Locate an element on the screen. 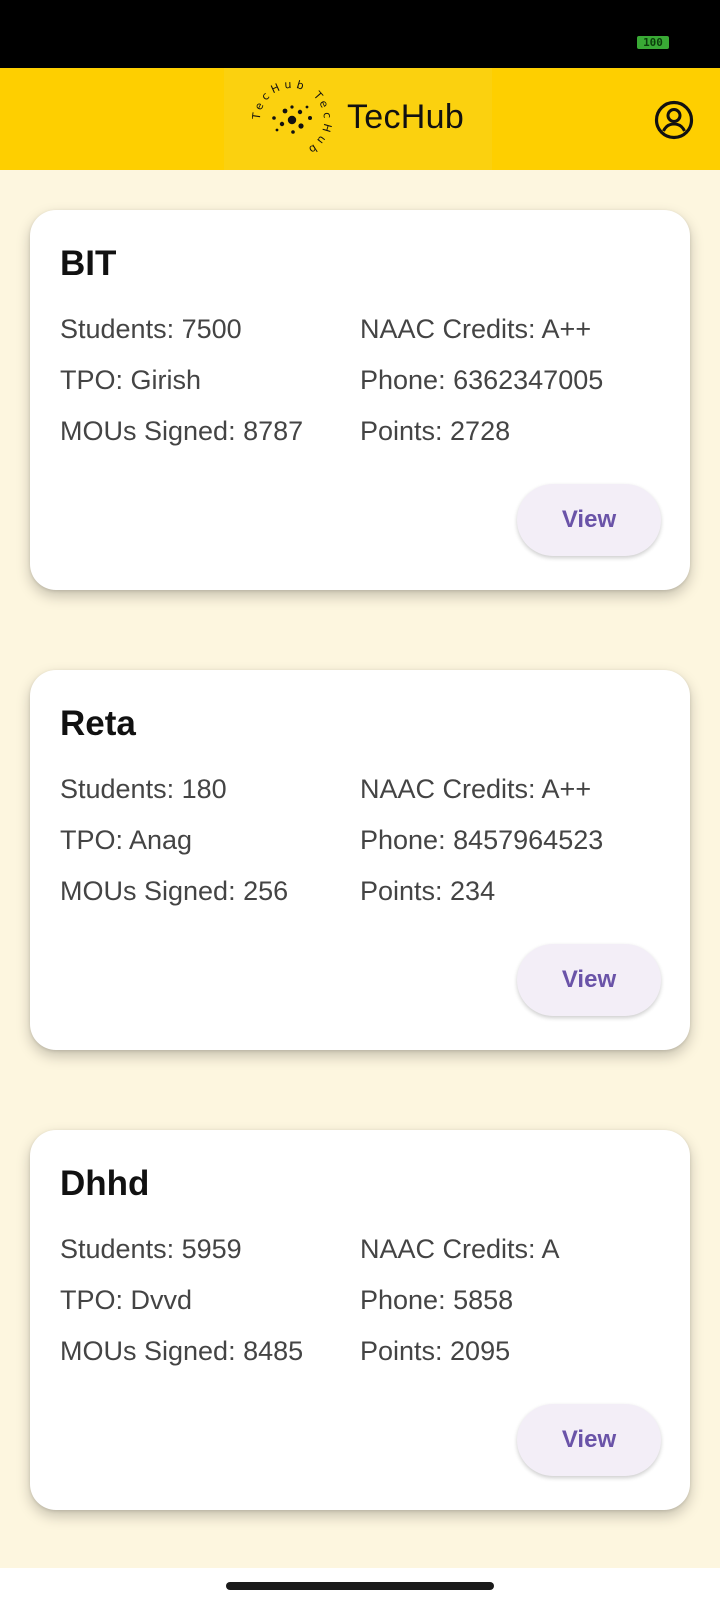 Image resolution: width=720 pixels, height=1600 pixels. mous-signed: MOUs Signed: 8485 is located at coordinates (182, 1351).